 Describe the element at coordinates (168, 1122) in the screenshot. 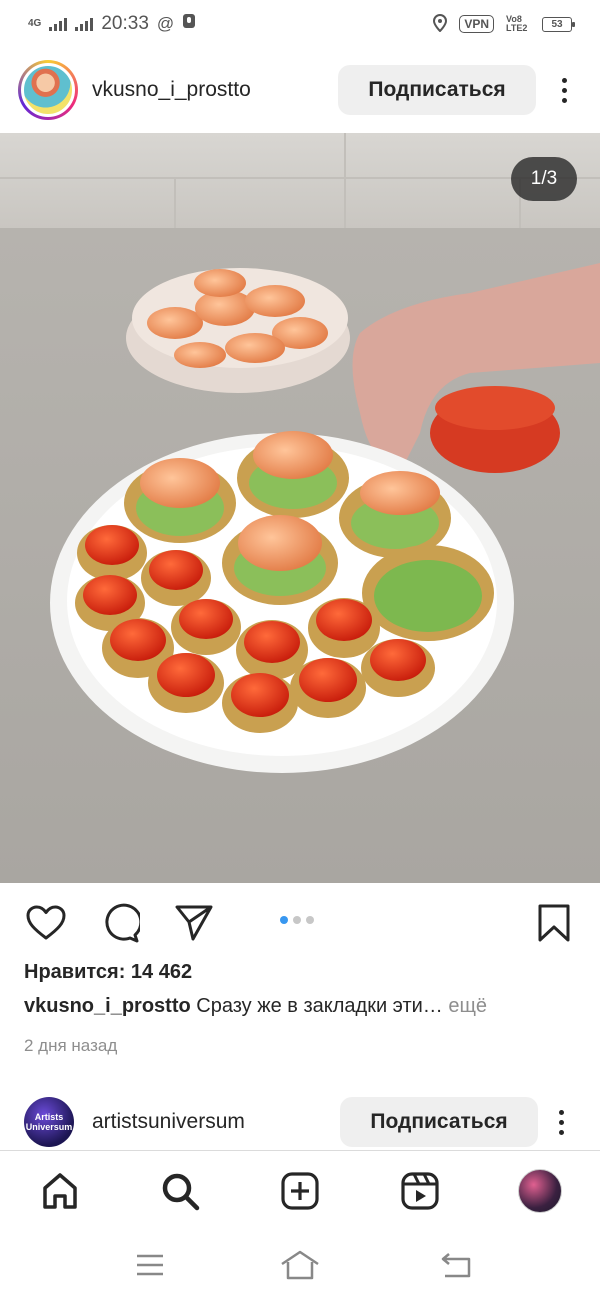

I see `next-post-username: artistsuniversum` at that location.